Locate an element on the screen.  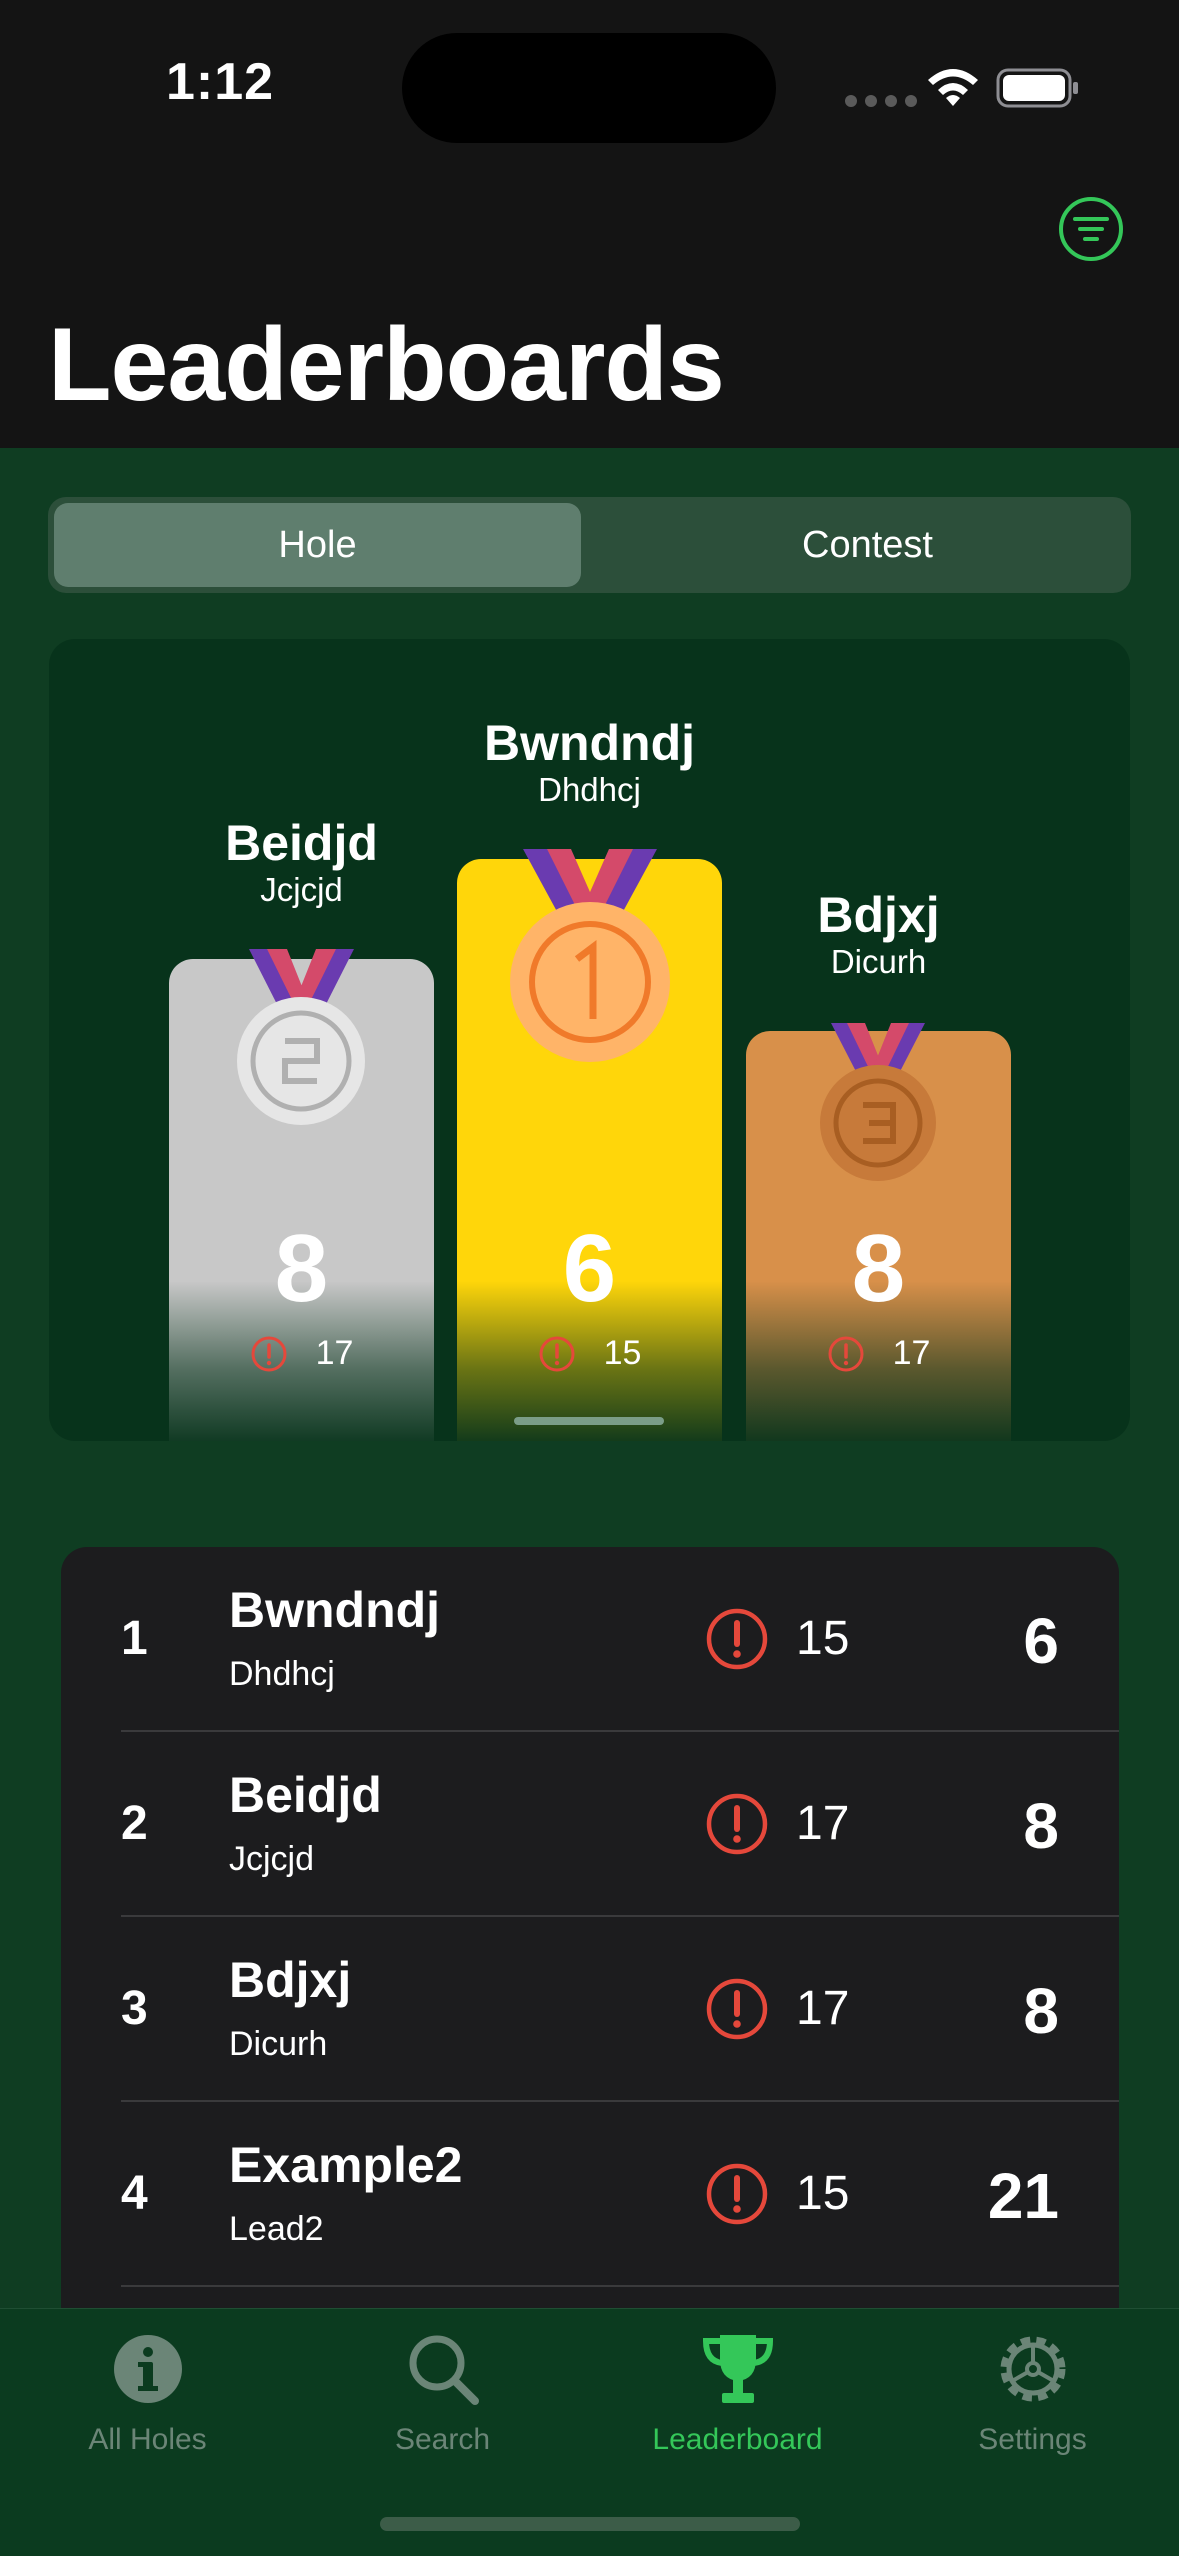
row-team: Dicurh is located at coordinates (278, 2044).